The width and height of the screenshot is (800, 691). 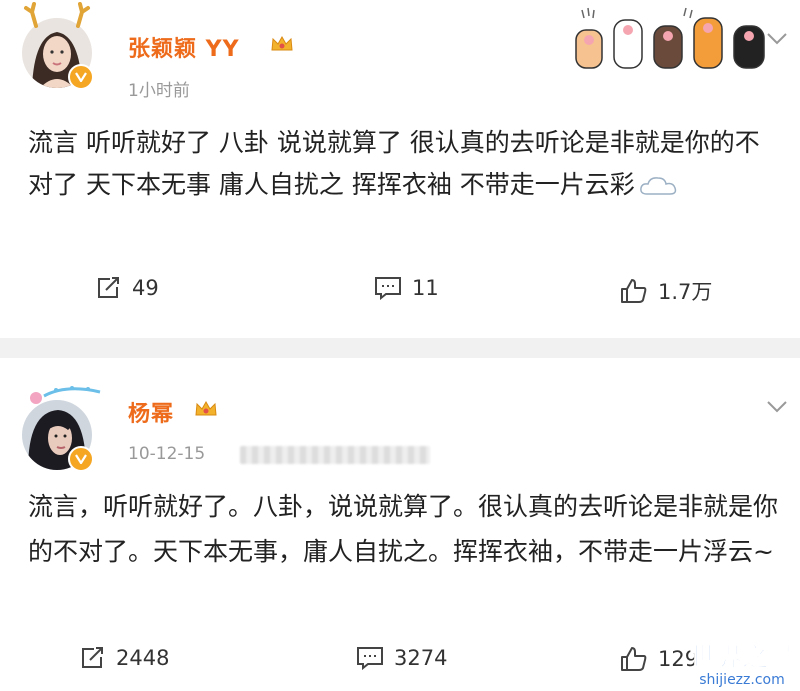 What do you see at coordinates (167, 454) in the screenshot?
I see `post-timestamp: 10-12-15` at bounding box center [167, 454].